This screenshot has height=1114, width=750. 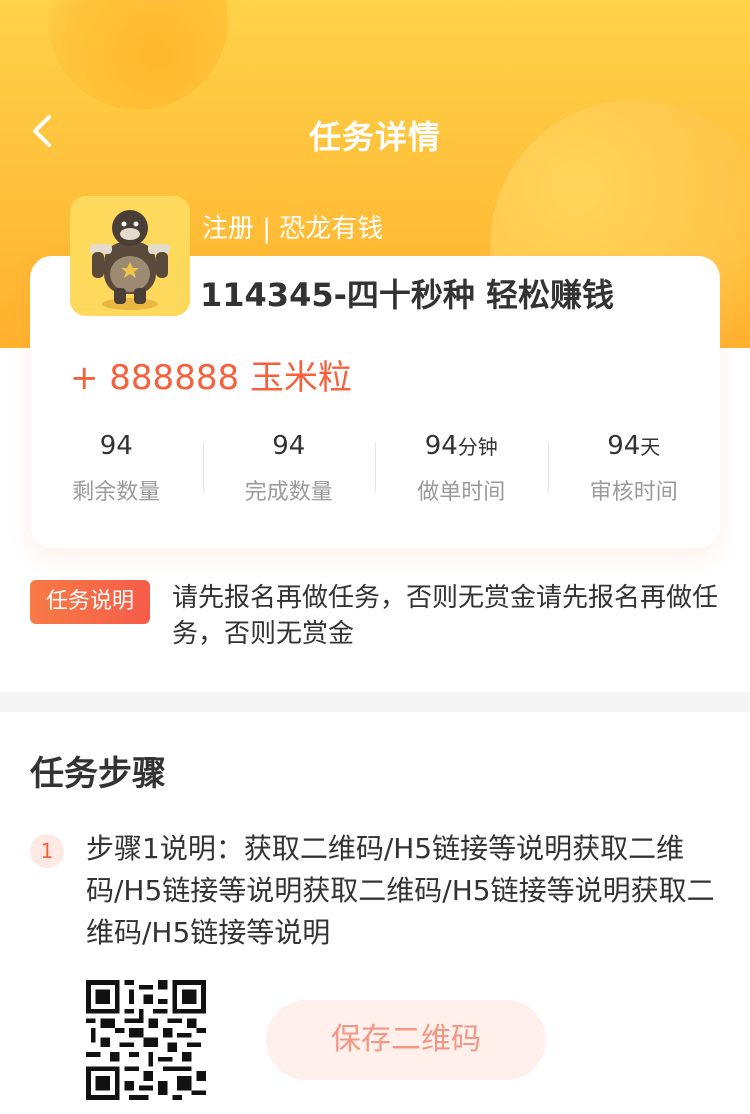 What do you see at coordinates (461, 471) in the screenshot?
I see `stat-task-time: 94分钟 做单时间` at bounding box center [461, 471].